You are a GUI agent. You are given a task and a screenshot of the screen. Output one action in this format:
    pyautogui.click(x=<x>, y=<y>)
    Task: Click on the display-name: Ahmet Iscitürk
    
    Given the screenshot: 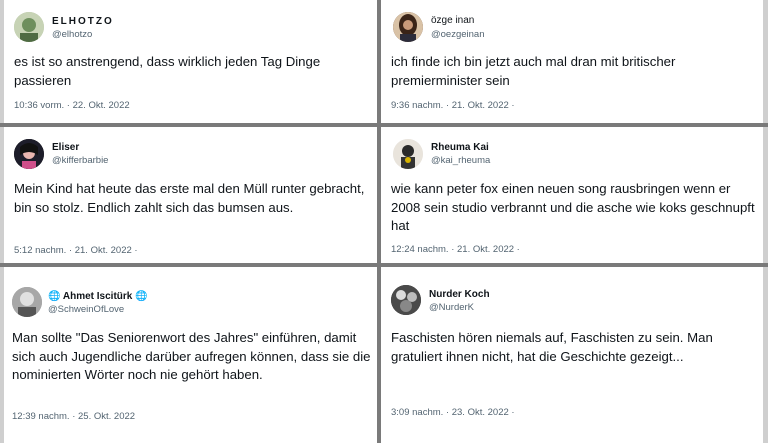 What is the action you would take?
    pyautogui.click(x=97, y=296)
    